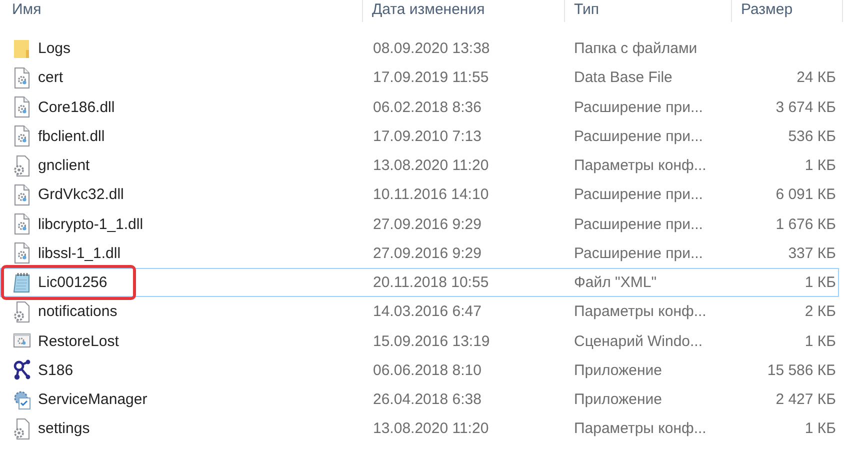  I want to click on file-date: 10.11.2016 14:10, so click(431, 195).